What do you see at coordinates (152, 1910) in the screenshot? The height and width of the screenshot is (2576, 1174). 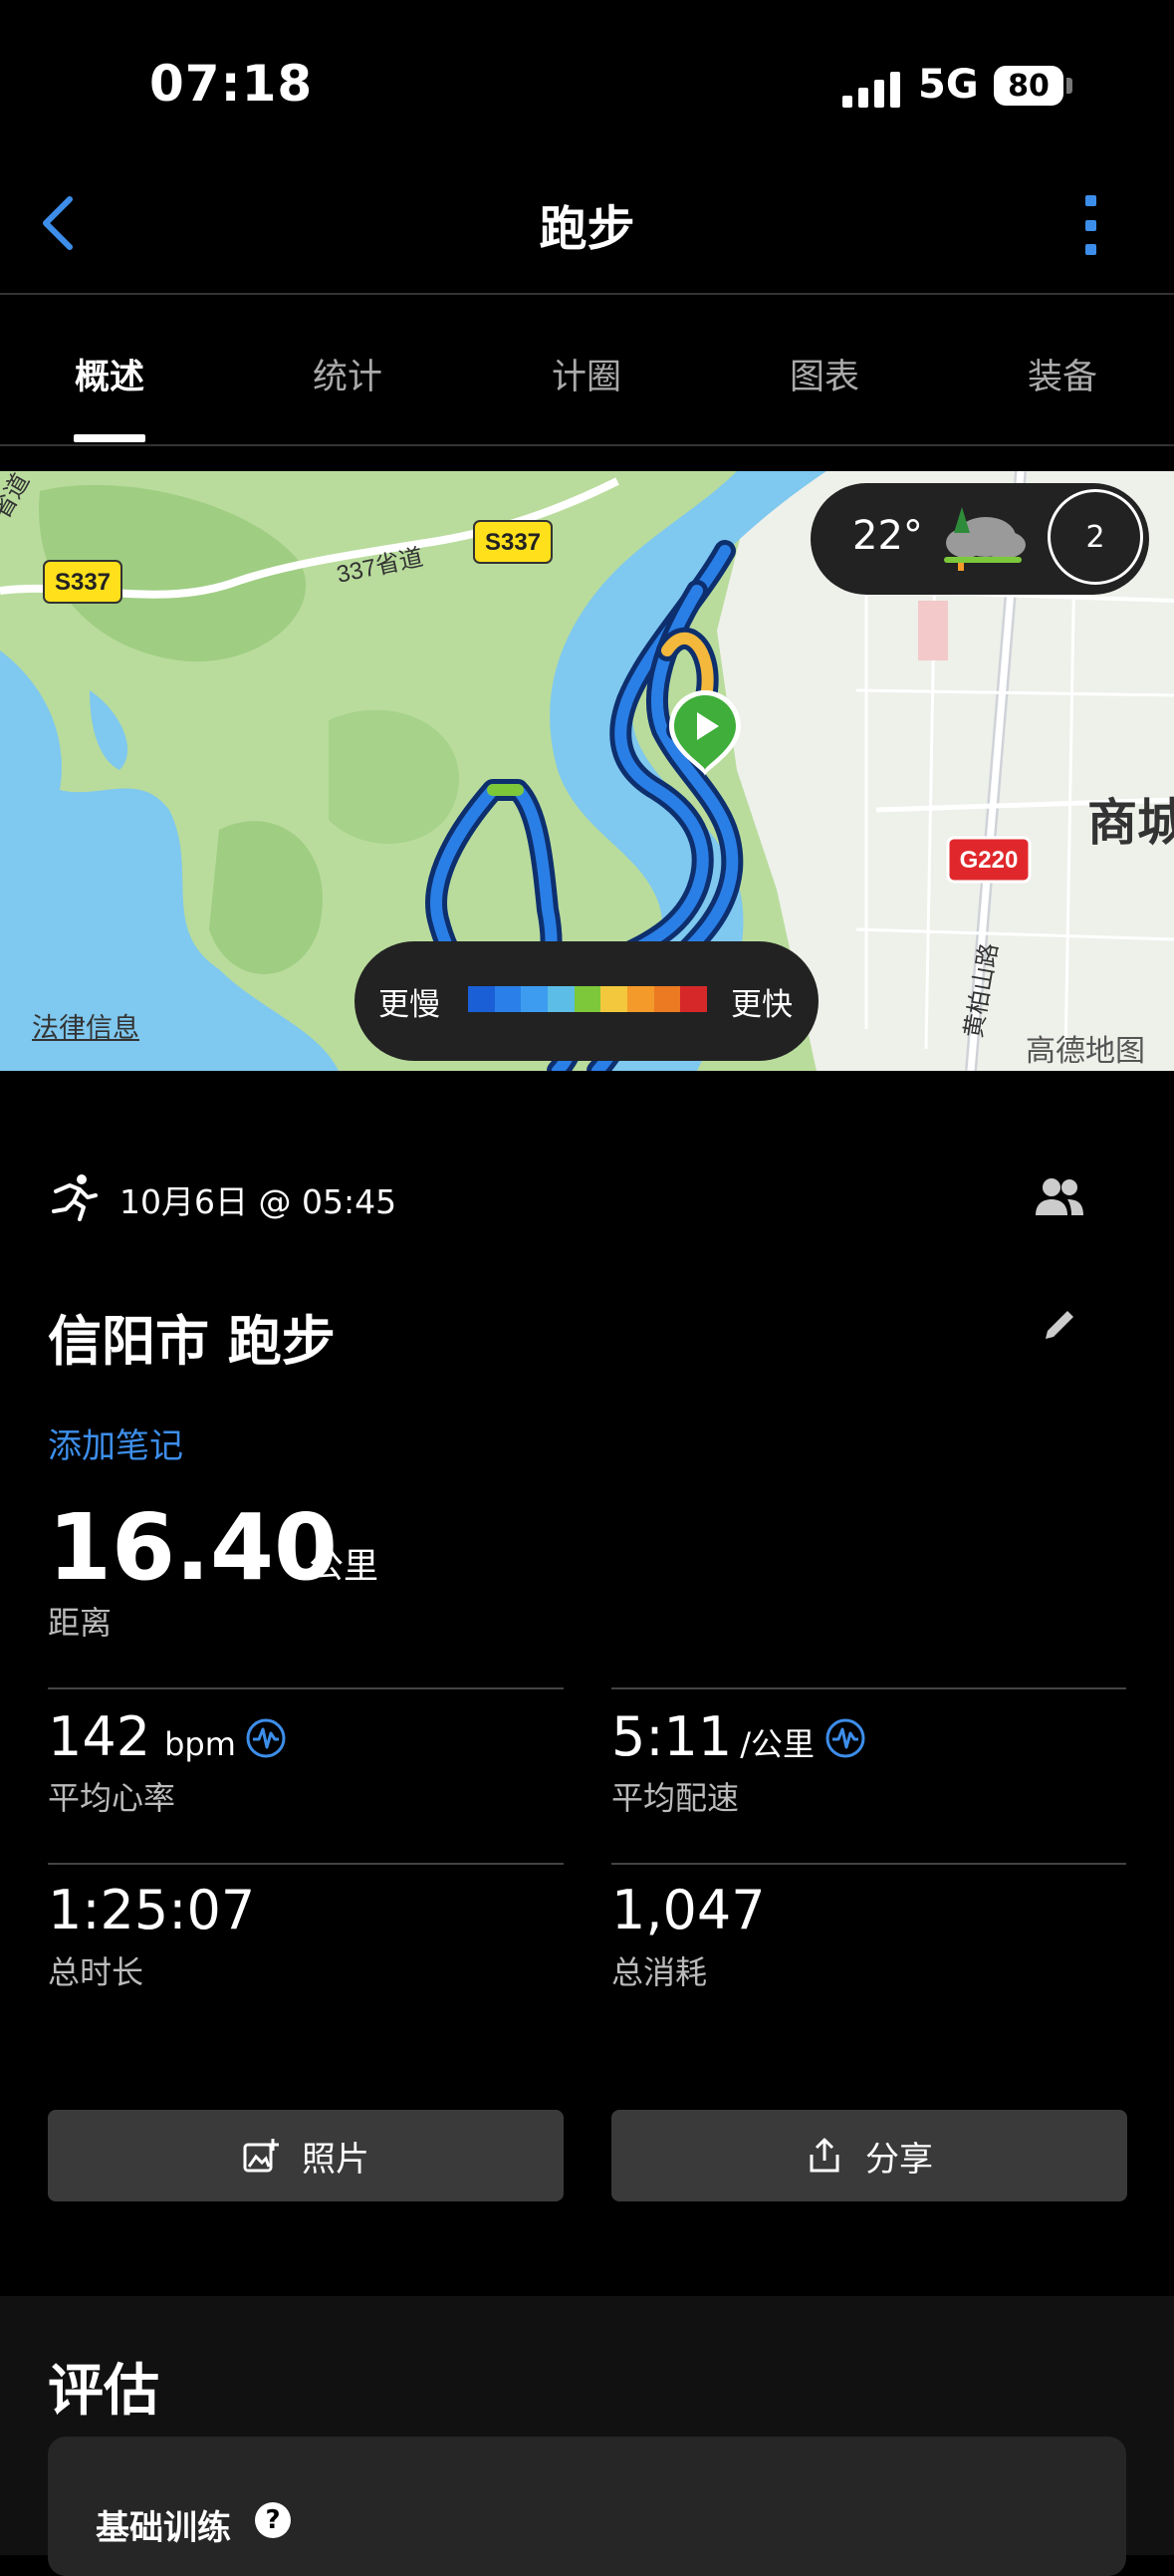 I see `total-time-value: 1:25:07` at bounding box center [152, 1910].